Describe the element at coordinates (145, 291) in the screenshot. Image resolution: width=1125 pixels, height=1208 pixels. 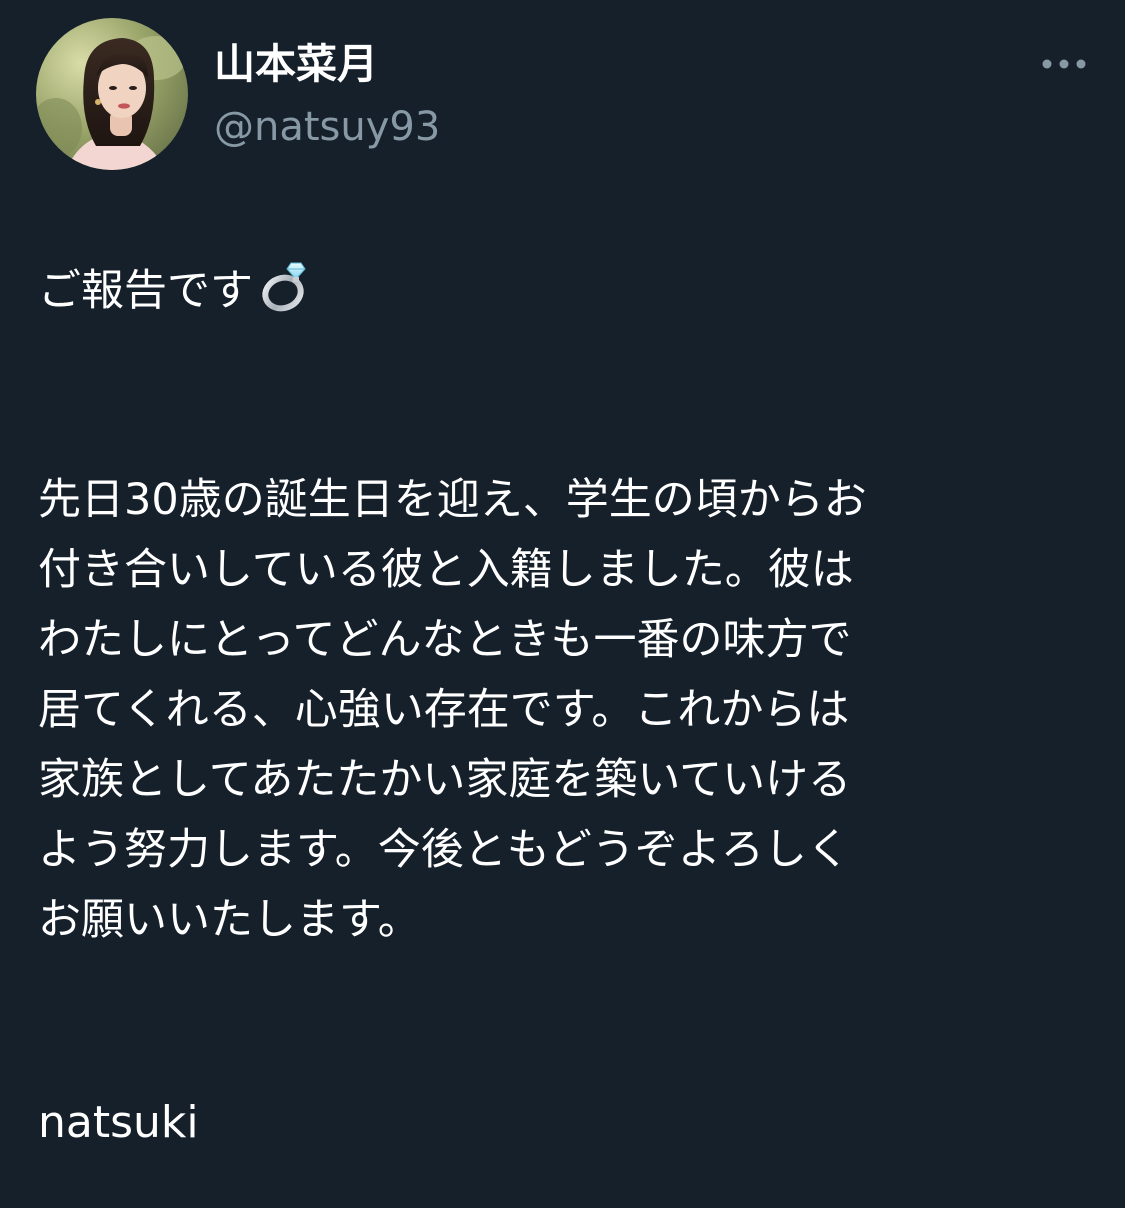
I see `tweet-headline: ご報告です` at that location.